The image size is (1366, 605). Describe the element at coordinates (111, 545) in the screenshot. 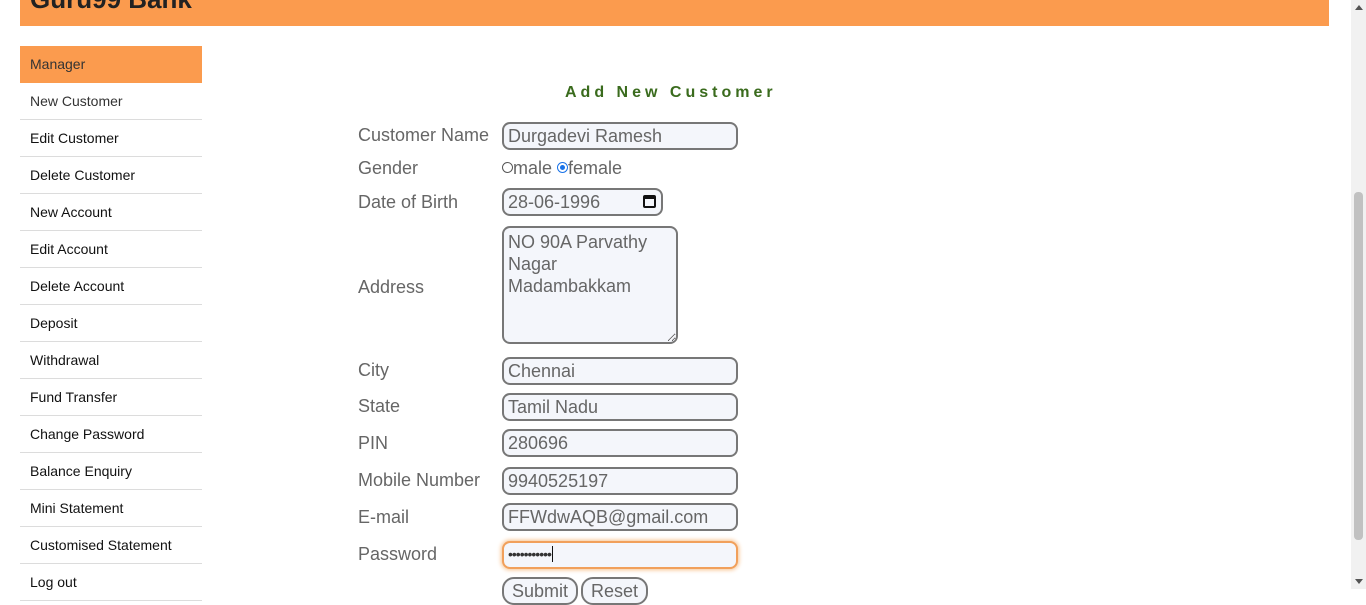

I see `sidebar-item-customised-statement: Customised Statement` at that location.